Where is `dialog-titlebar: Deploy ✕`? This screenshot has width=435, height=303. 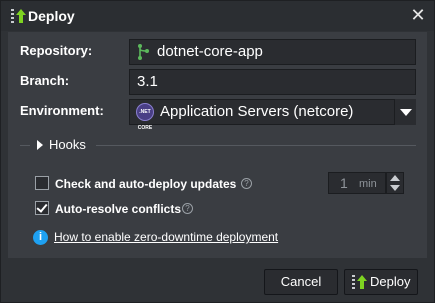
dialog-titlebar: Deploy ✕ is located at coordinates (217, 16).